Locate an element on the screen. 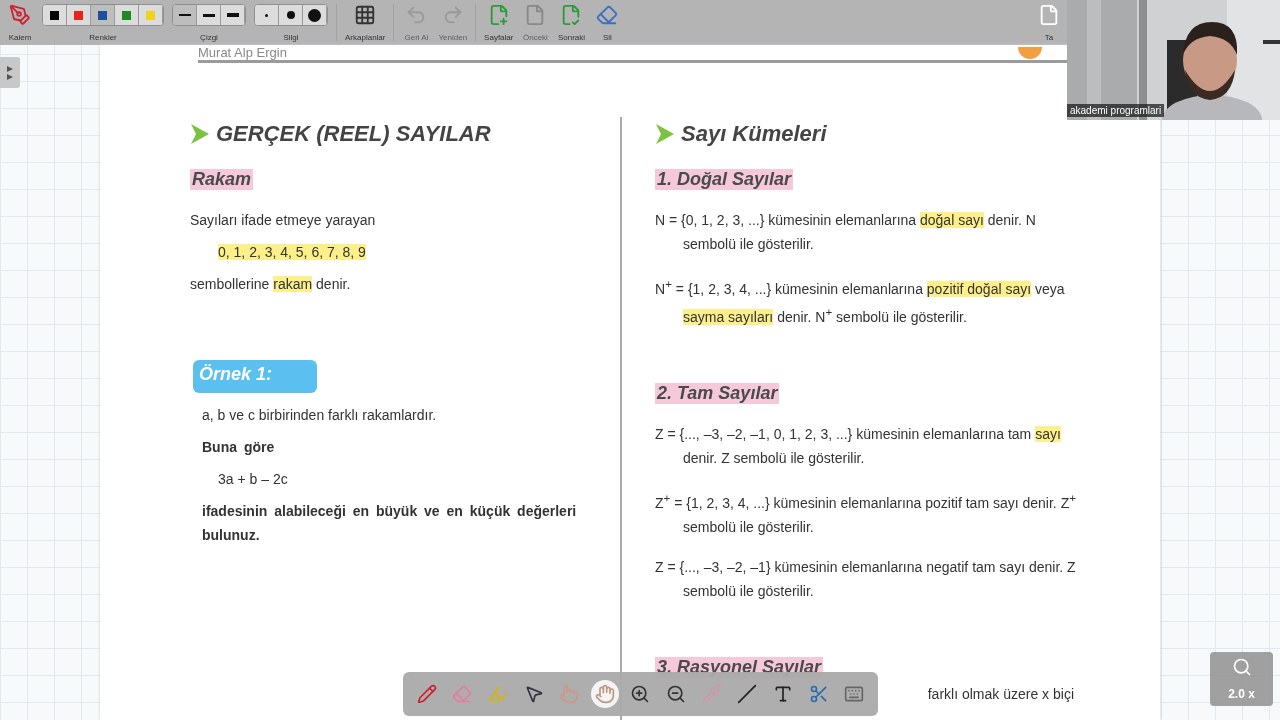 The width and height of the screenshot is (1280, 720). toolbar-button: Sayfalar is located at coordinates (499, 22).